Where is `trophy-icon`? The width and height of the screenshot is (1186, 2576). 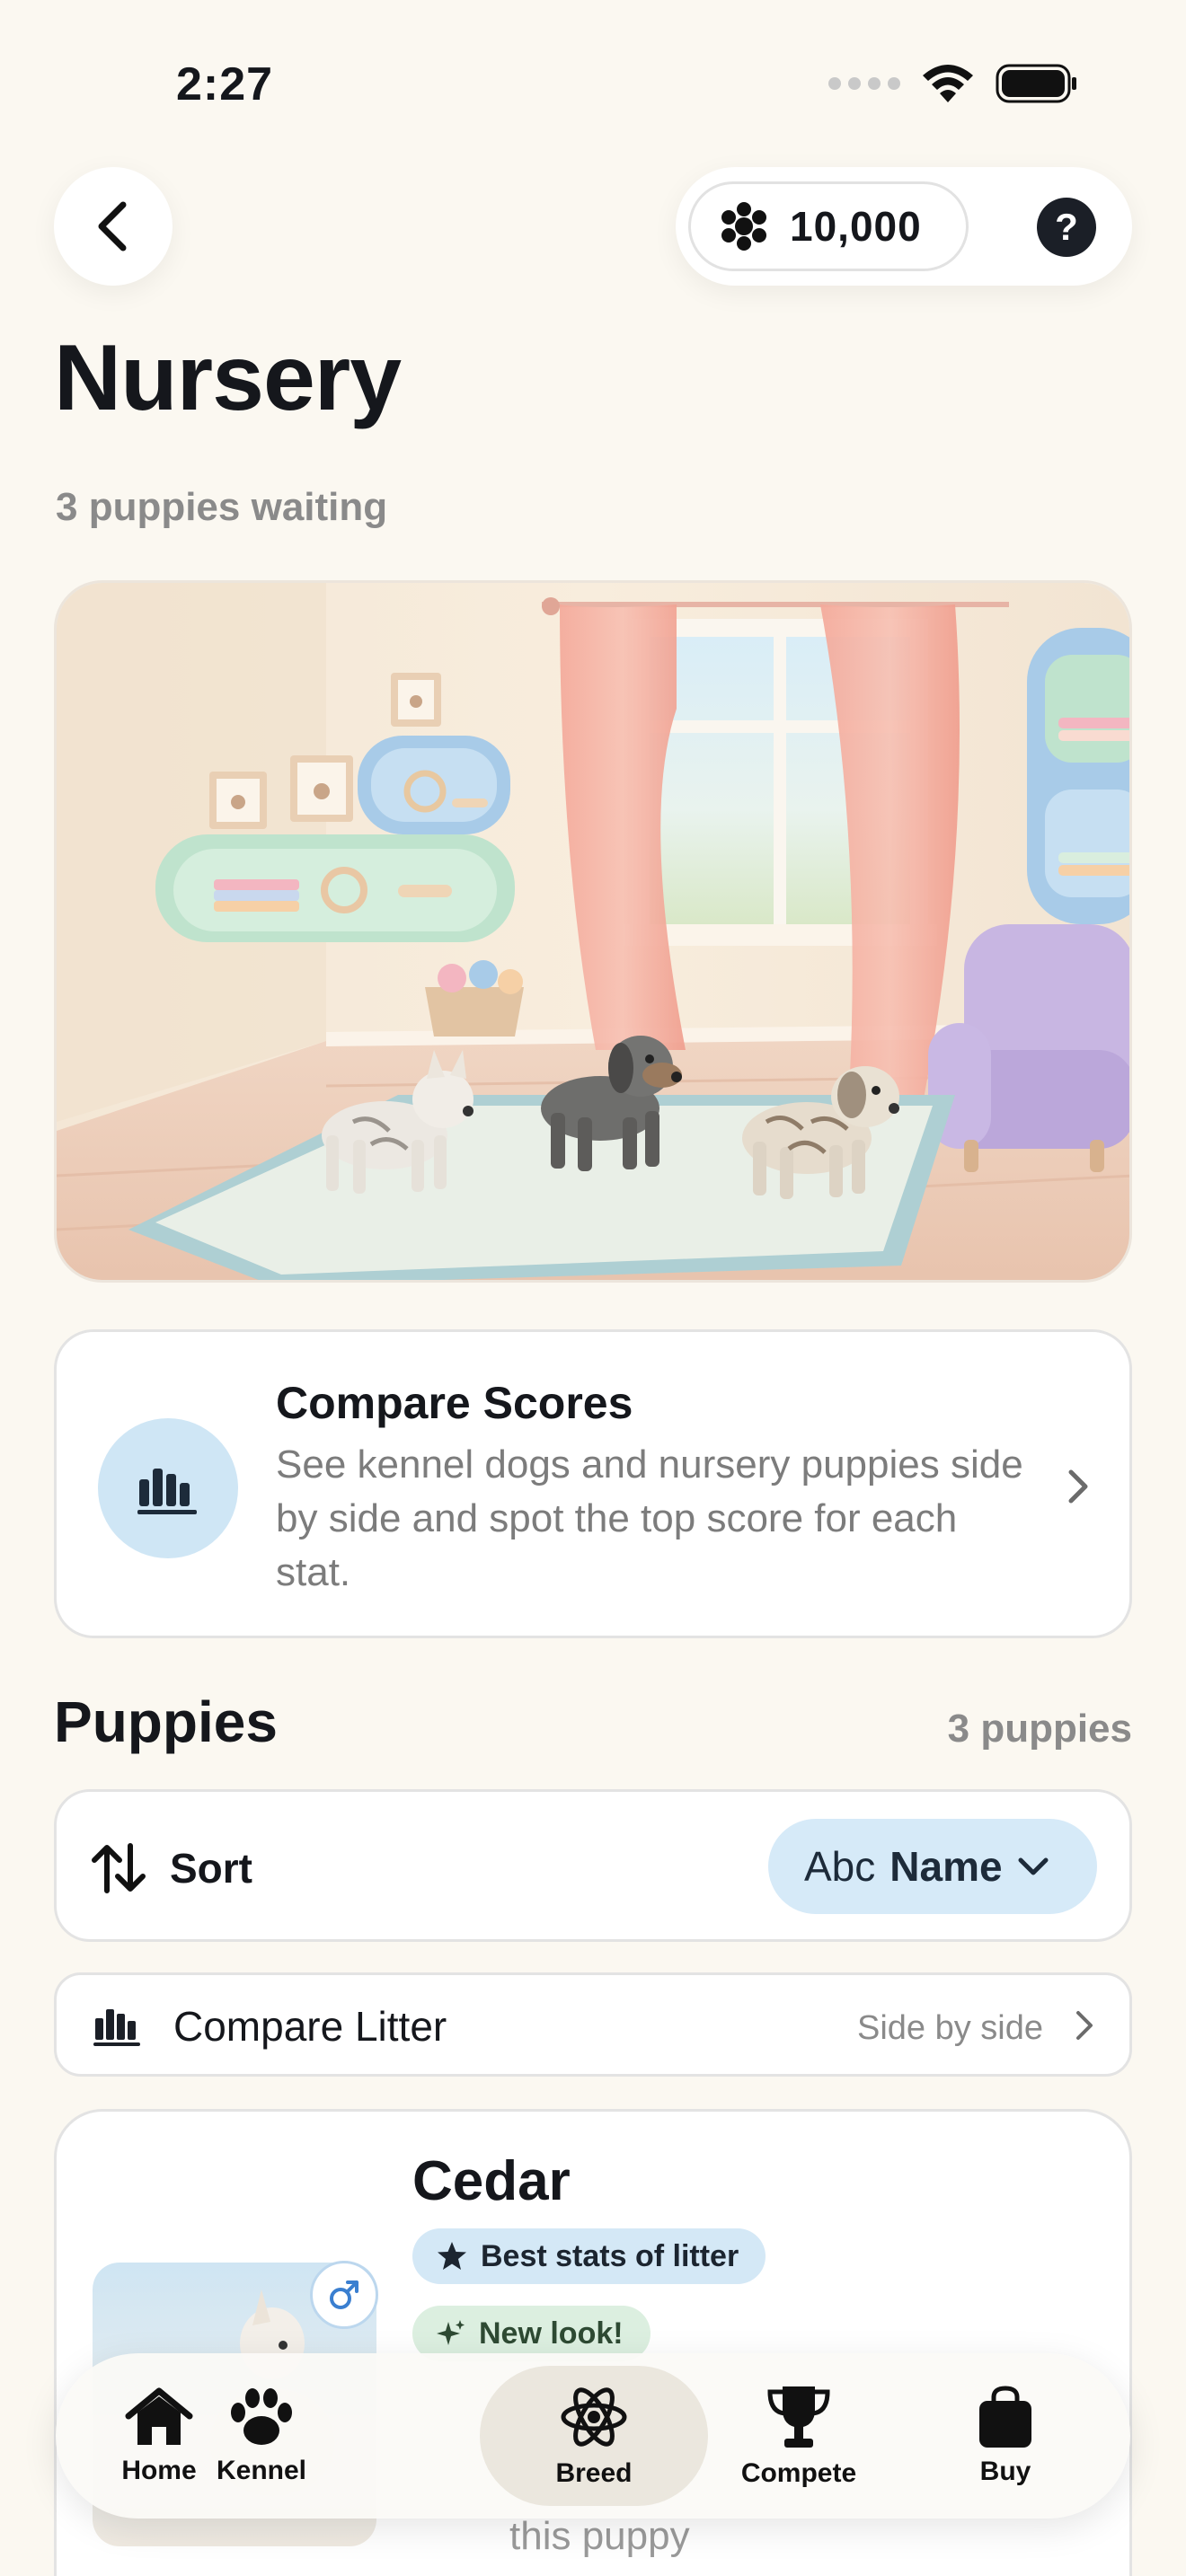 trophy-icon is located at coordinates (798, 2417).